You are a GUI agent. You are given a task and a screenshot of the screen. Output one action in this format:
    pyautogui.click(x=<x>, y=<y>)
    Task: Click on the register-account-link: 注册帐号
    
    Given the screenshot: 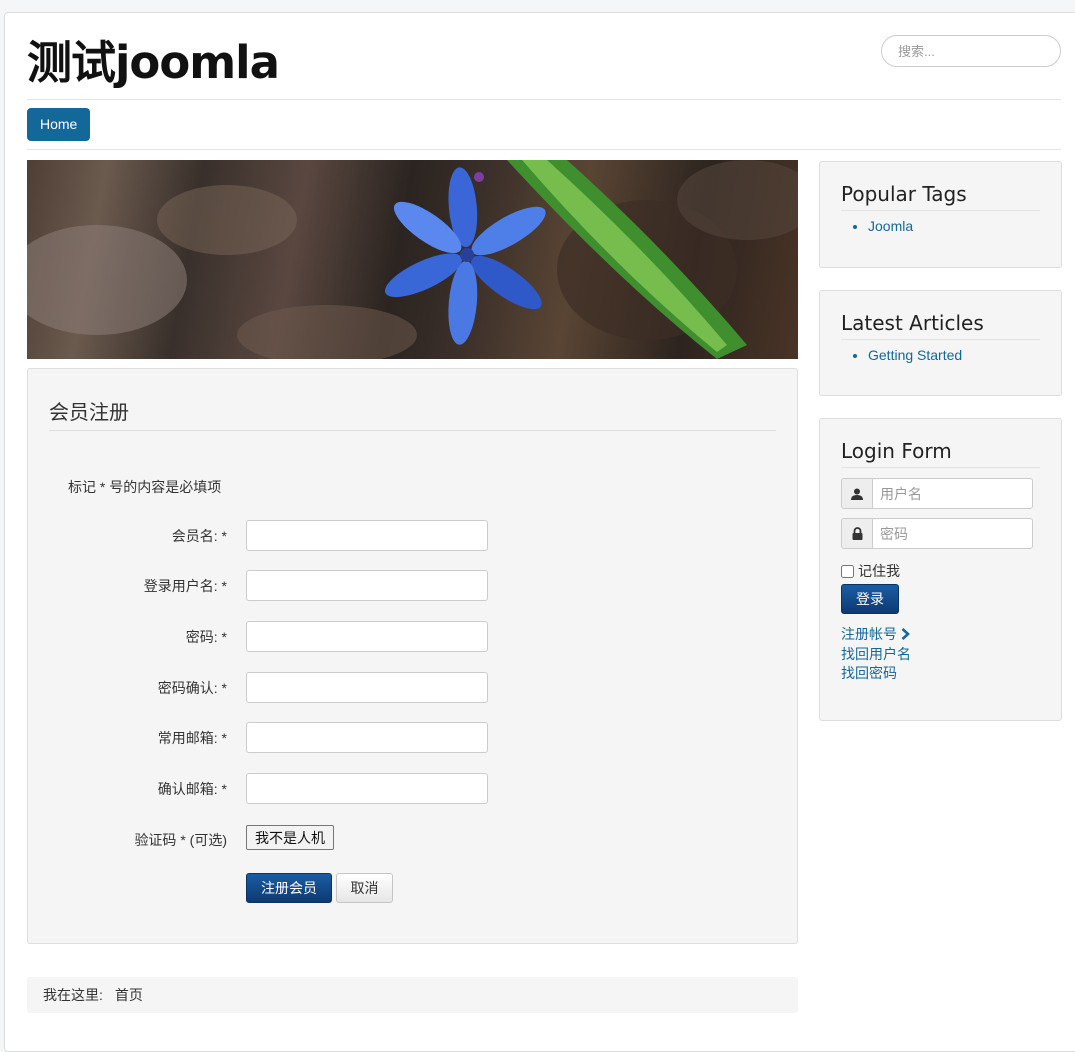 What is the action you would take?
    pyautogui.click(x=876, y=635)
    